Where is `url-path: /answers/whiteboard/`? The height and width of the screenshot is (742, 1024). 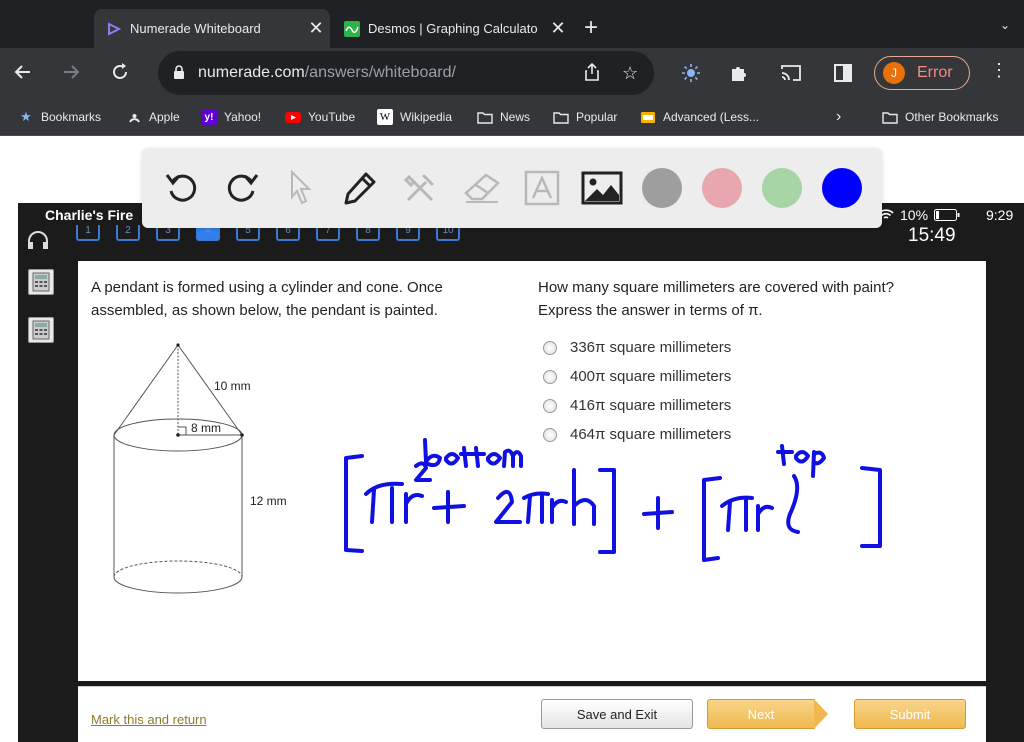 url-path: /answers/whiteboard/ is located at coordinates (380, 72).